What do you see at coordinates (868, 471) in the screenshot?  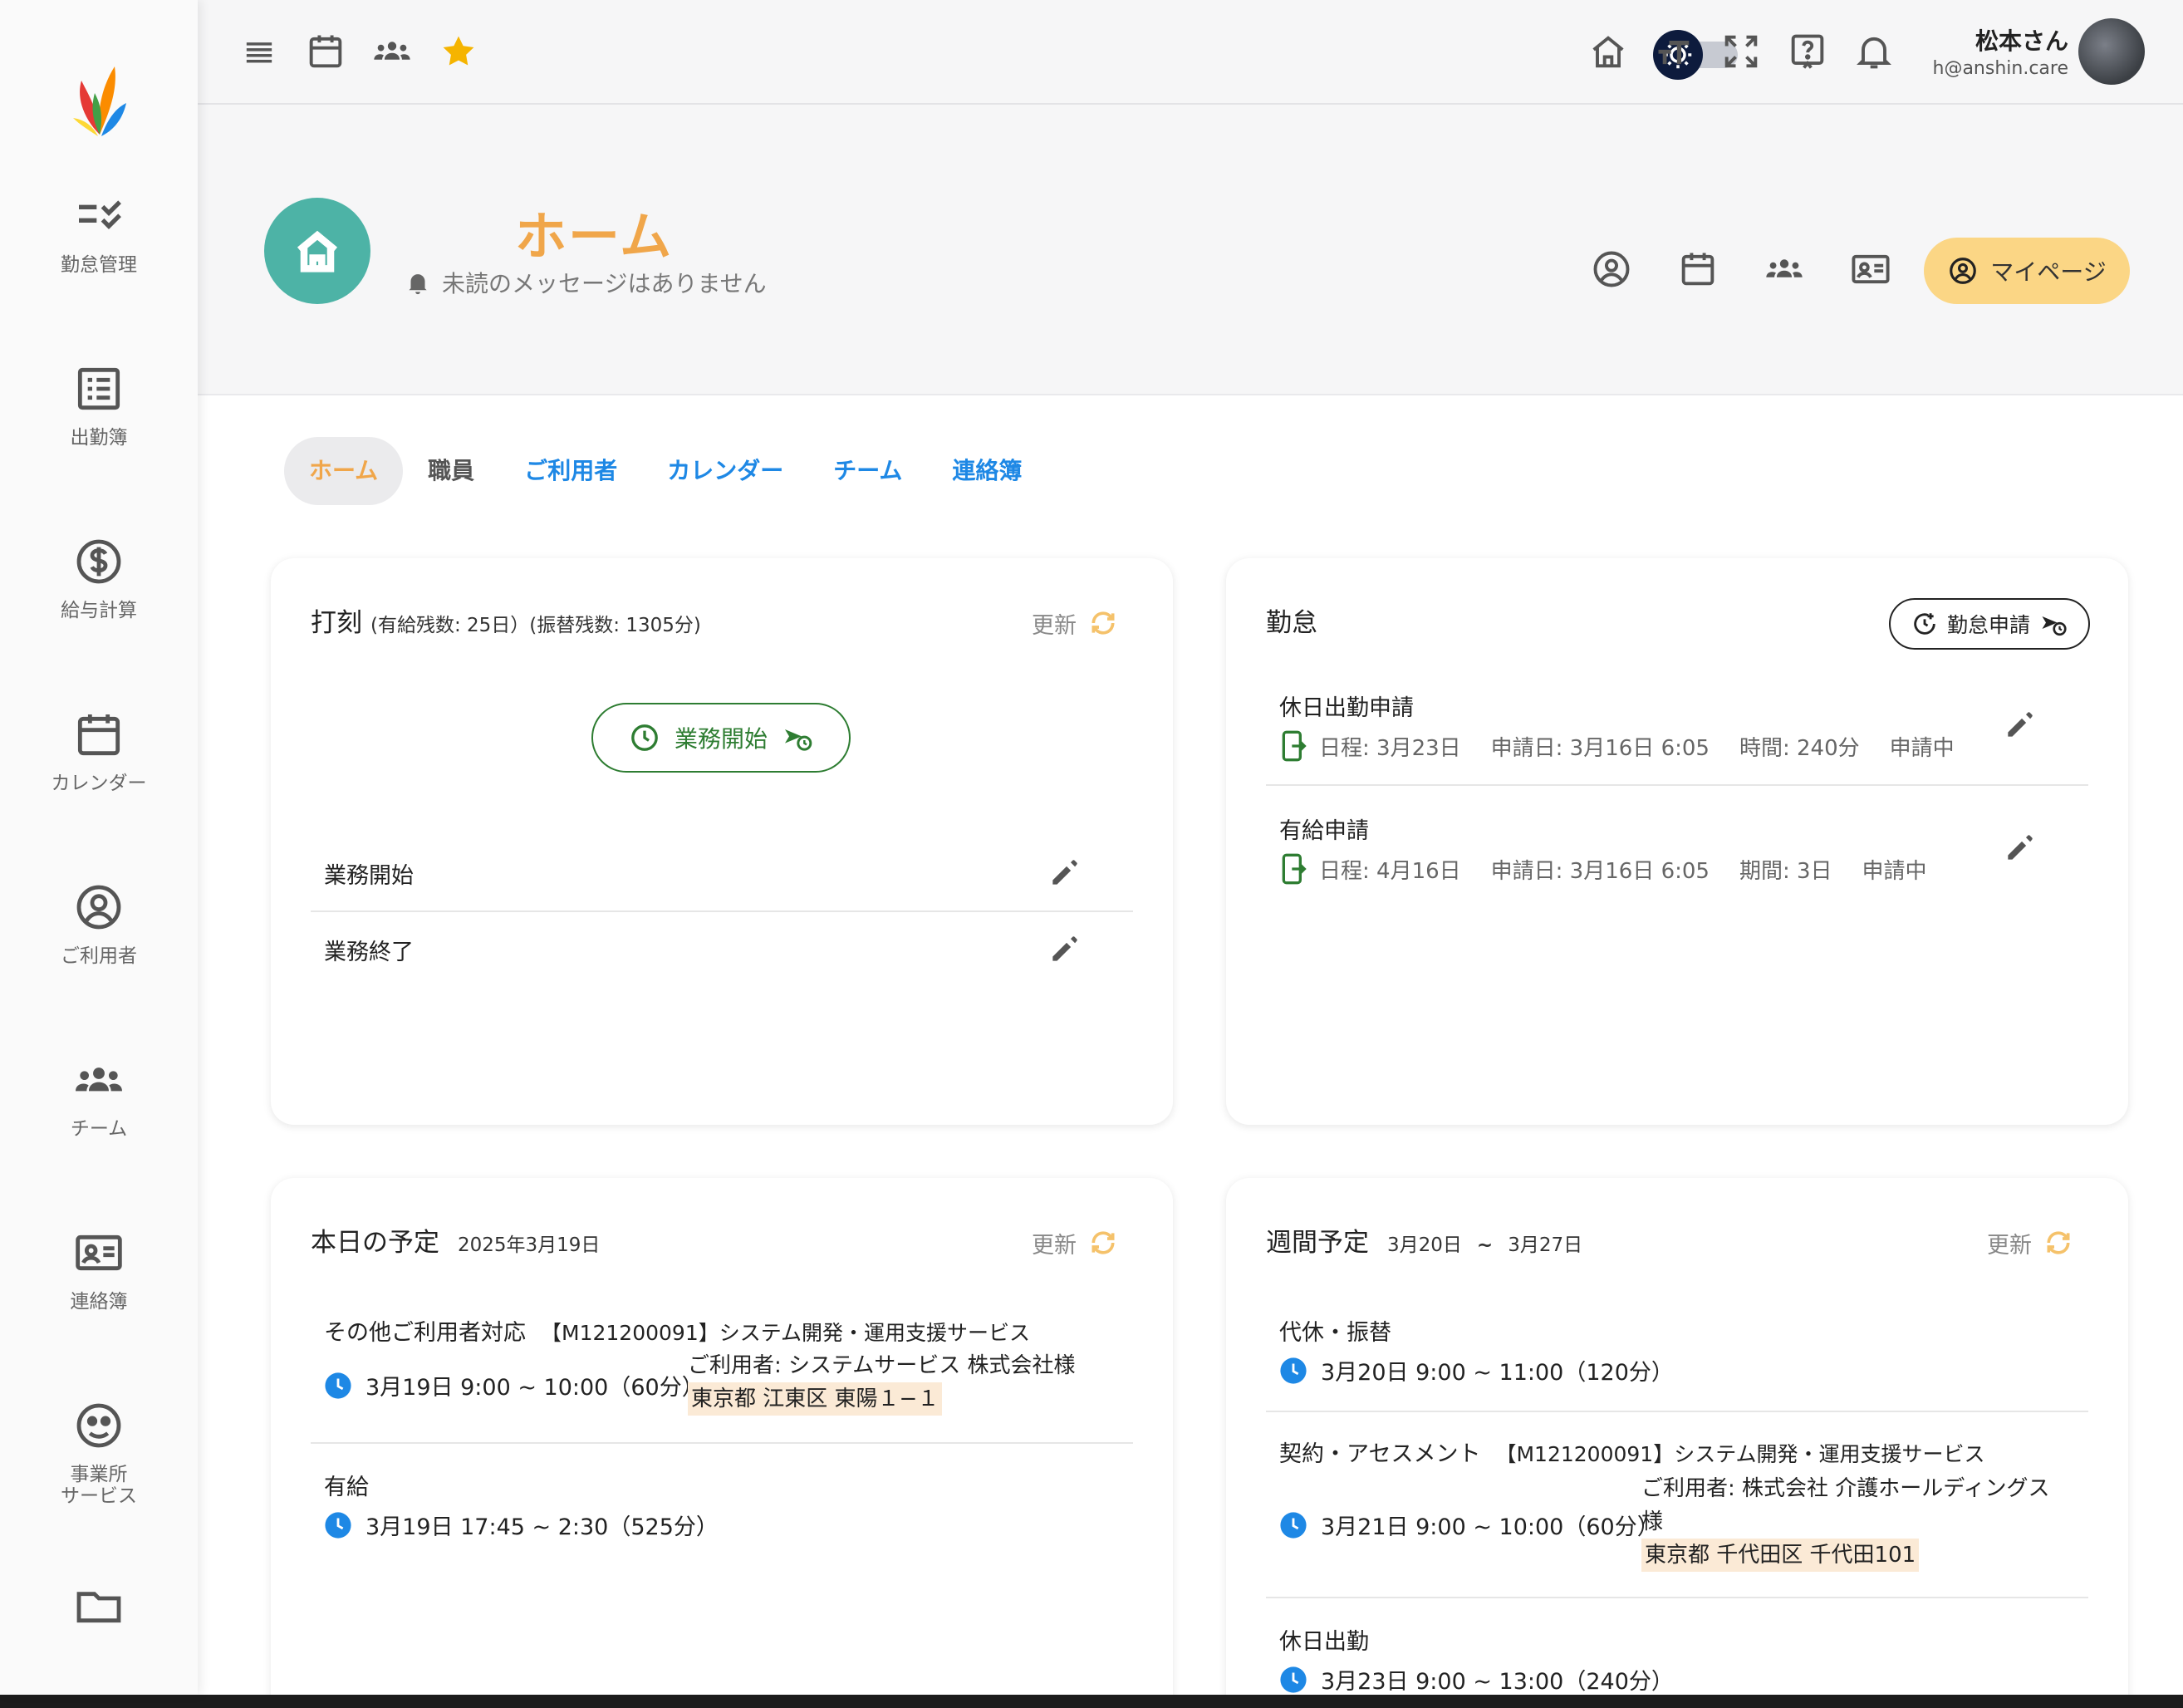 I see `tab-team: チーム` at bounding box center [868, 471].